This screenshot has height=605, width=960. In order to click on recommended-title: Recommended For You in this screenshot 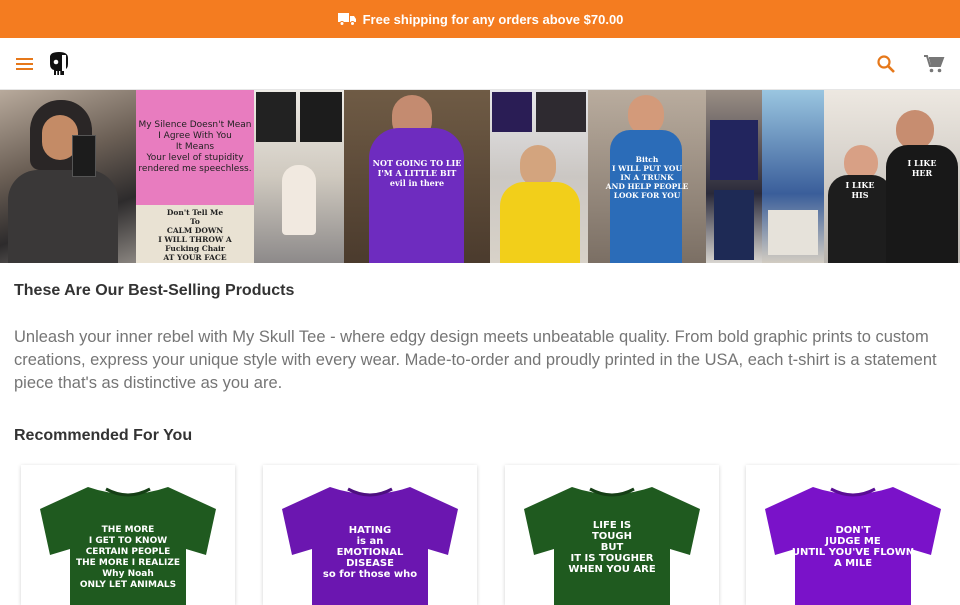, I will do `click(103, 435)`.